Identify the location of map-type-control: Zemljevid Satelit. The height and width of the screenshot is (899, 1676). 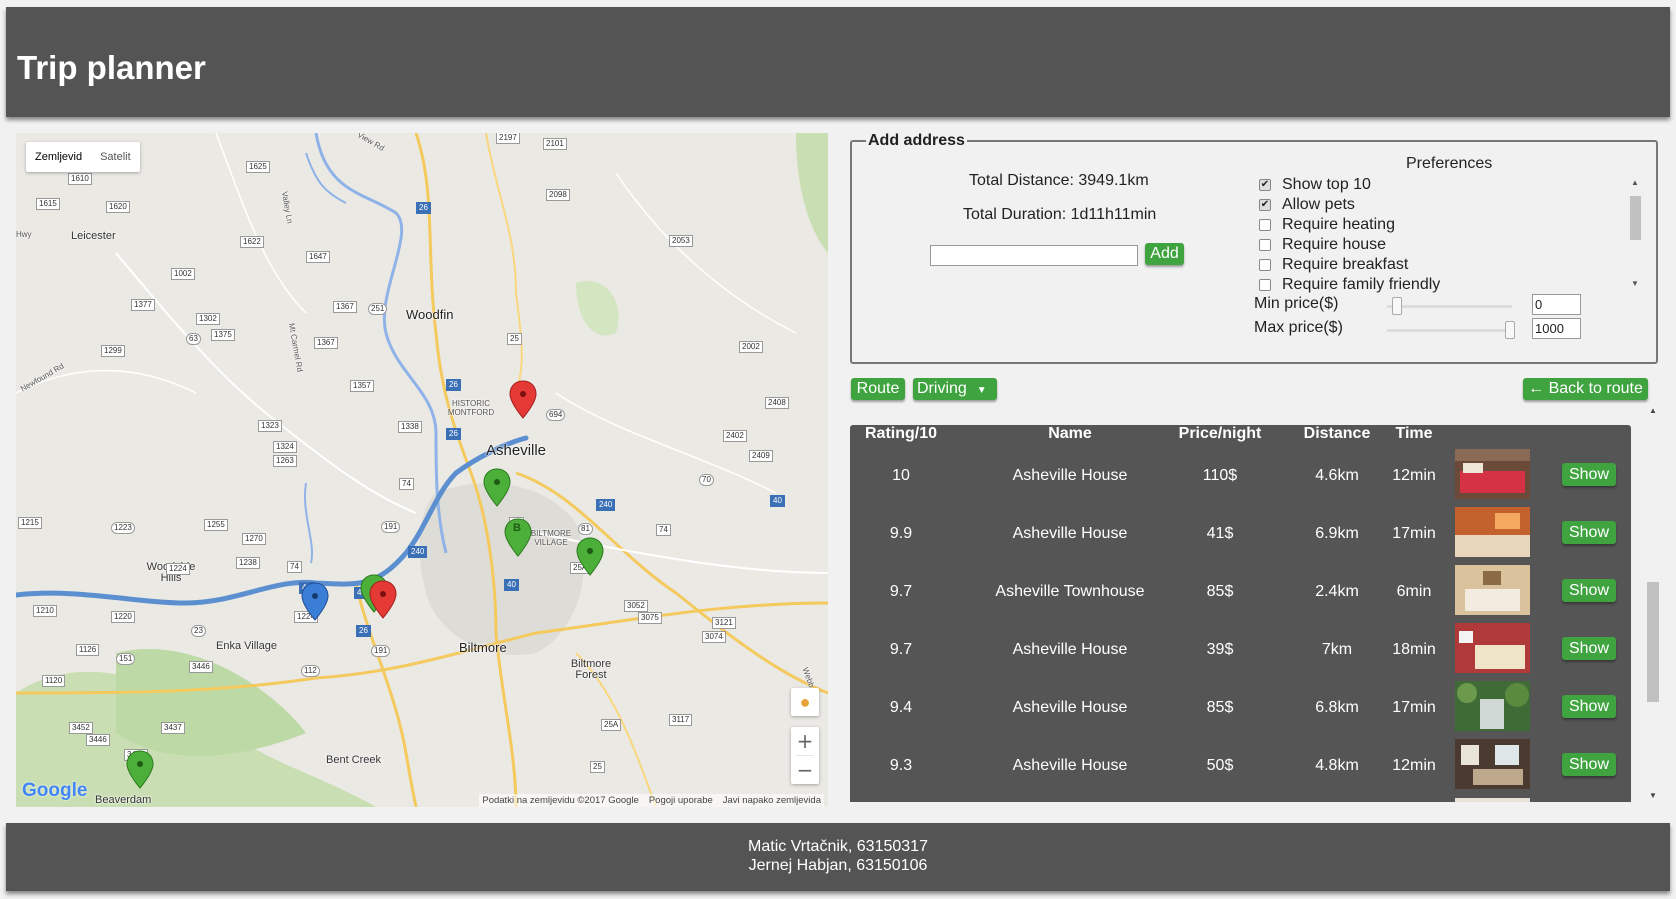
(83, 157).